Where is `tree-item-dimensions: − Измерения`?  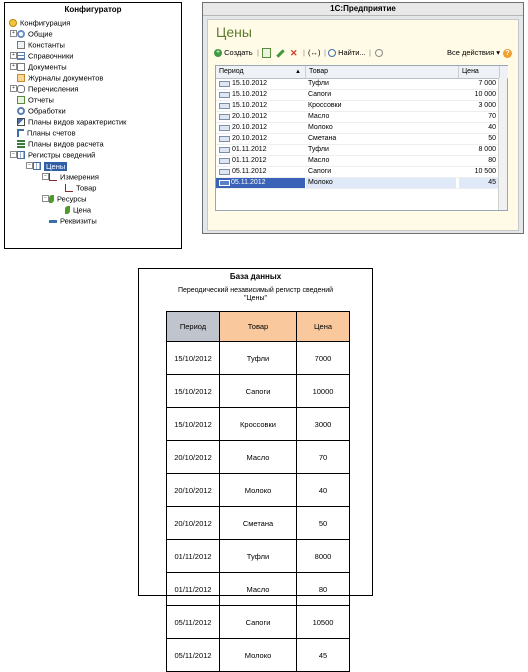 tree-item-dimensions: − Измерения is located at coordinates (70, 176).